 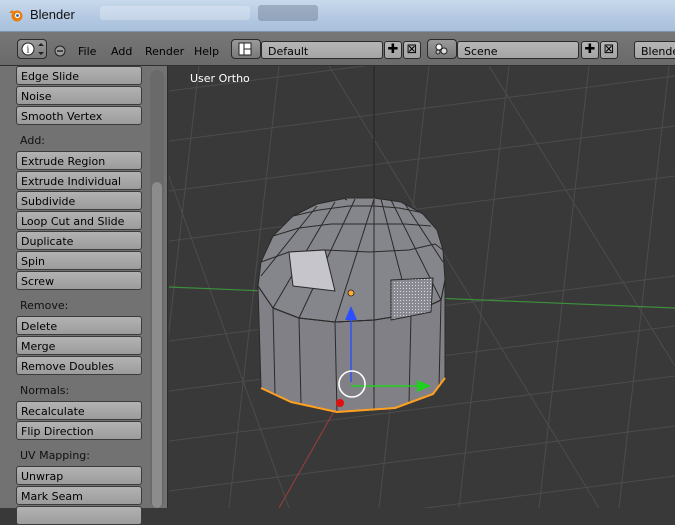 I want to click on duplicate-button: Duplicate, so click(x=79, y=240).